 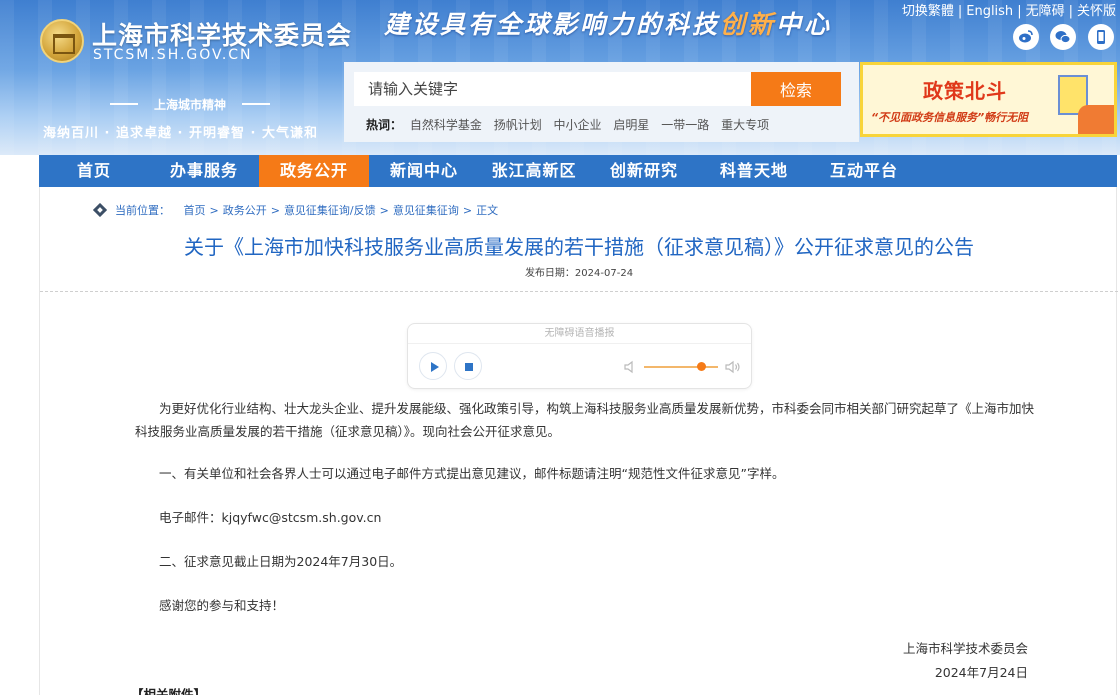 What do you see at coordinates (173, 55) in the screenshot?
I see `site-name-en: STCSM.SH.GOV.CN` at bounding box center [173, 55].